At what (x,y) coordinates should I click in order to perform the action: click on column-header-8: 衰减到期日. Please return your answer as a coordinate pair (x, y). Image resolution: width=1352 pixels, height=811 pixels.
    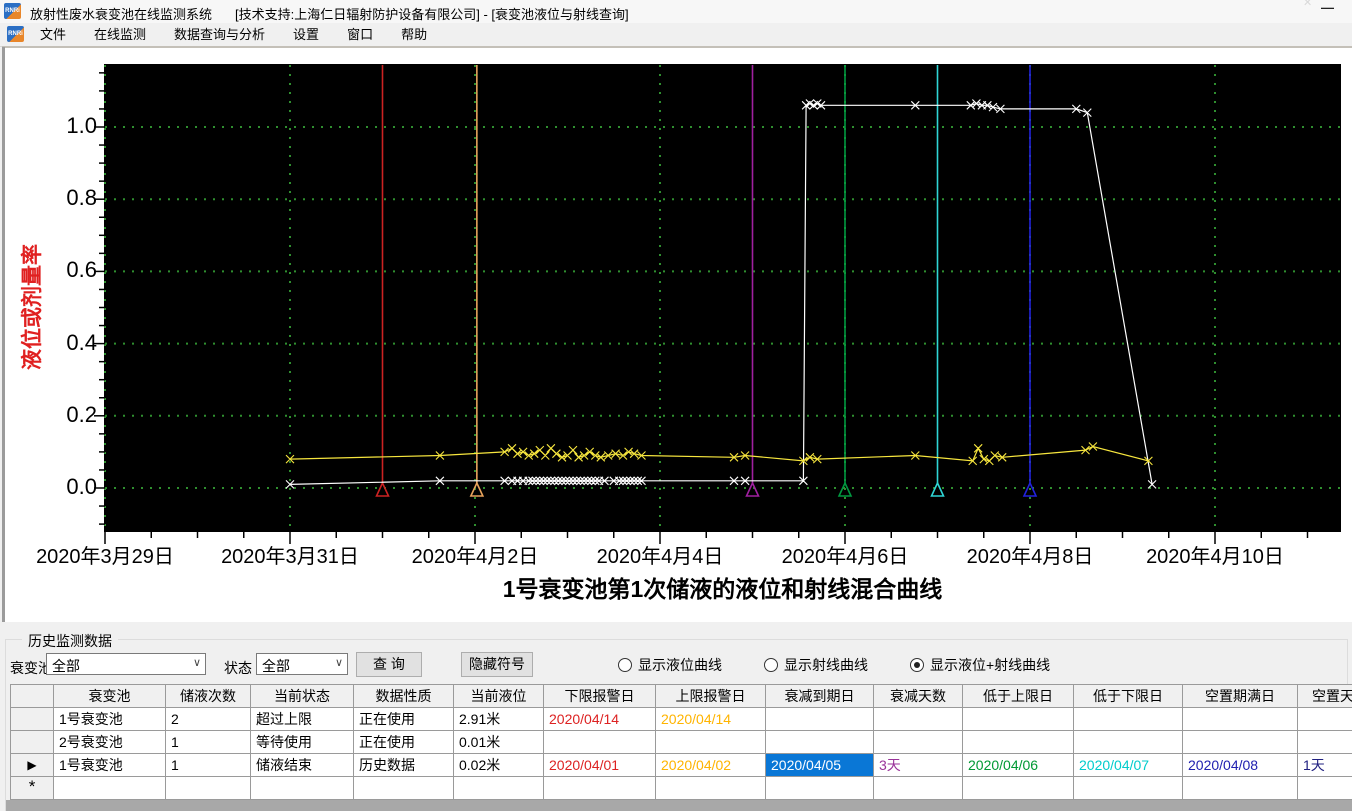
    Looking at the image, I should click on (820, 696).